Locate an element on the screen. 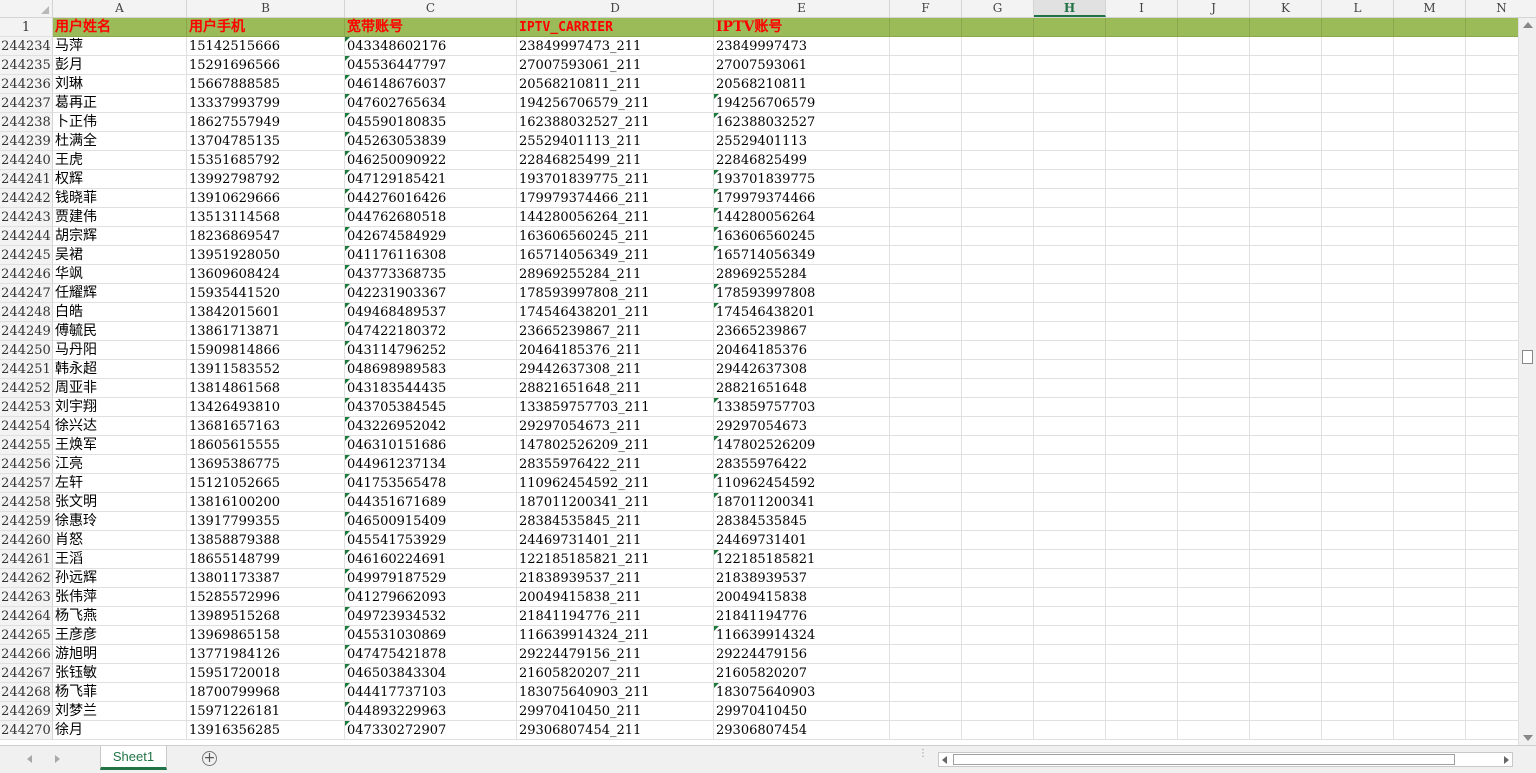 This screenshot has height=773, width=1536. cell-iptv-carrier: 162388032527_211 is located at coordinates (615, 122).